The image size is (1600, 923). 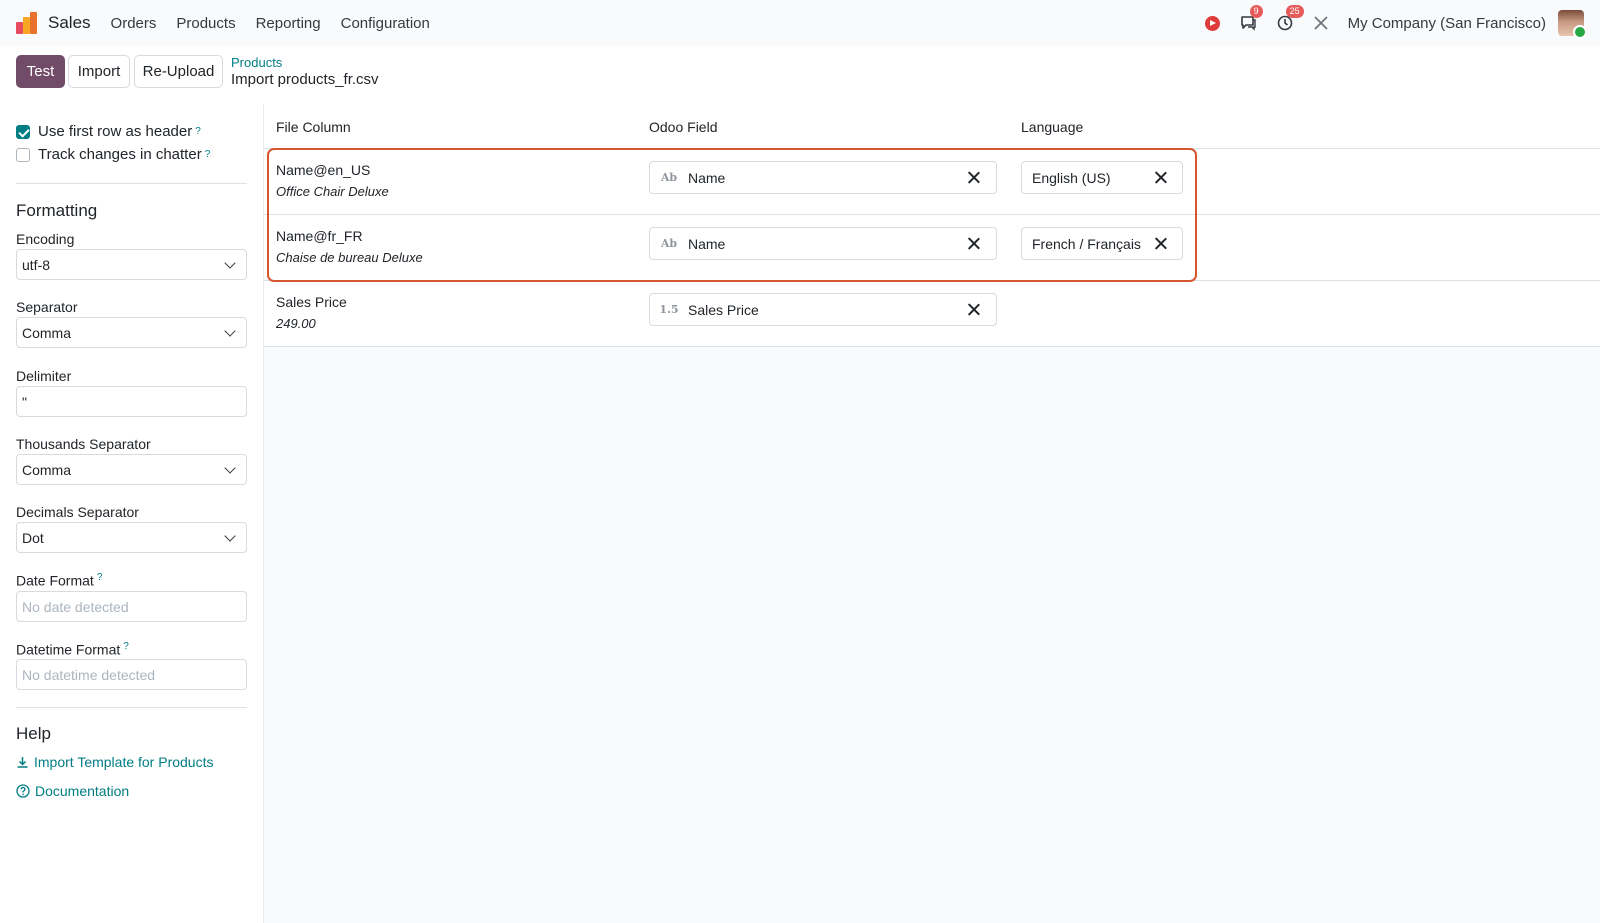 I want to click on menu-reporting: Reporting, so click(x=288, y=23).